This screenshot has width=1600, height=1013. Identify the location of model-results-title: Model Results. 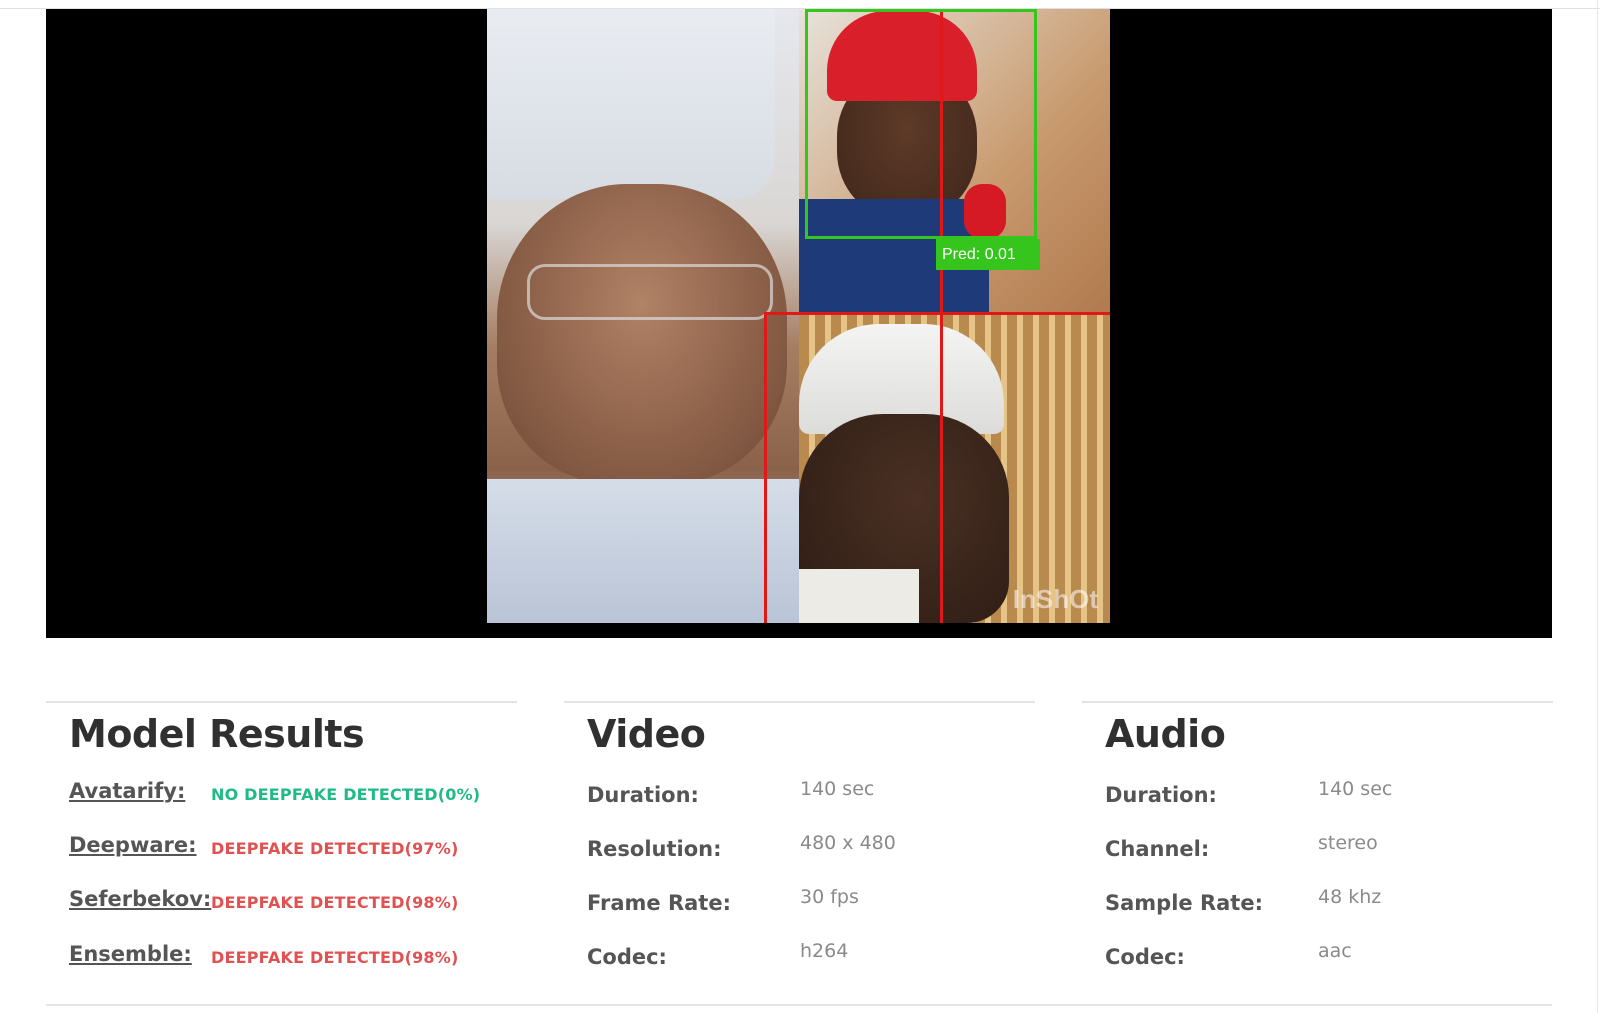
(217, 734).